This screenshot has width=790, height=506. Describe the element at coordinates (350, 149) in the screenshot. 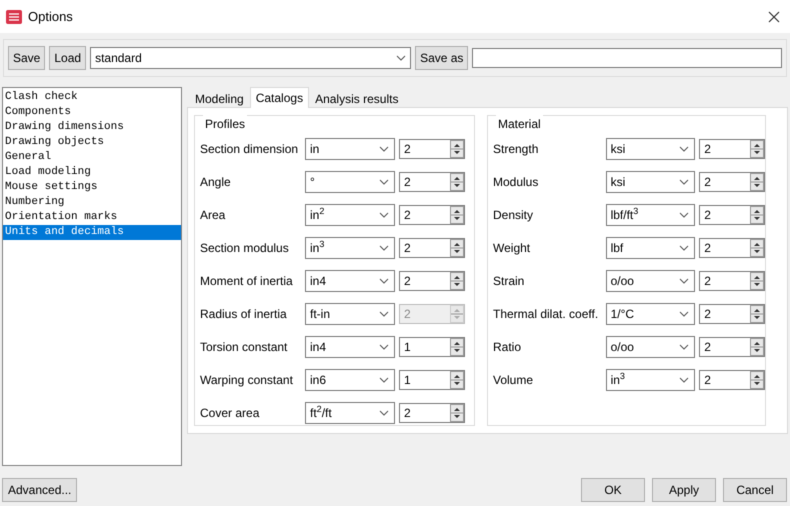

I see `unit-dropdown: in` at that location.